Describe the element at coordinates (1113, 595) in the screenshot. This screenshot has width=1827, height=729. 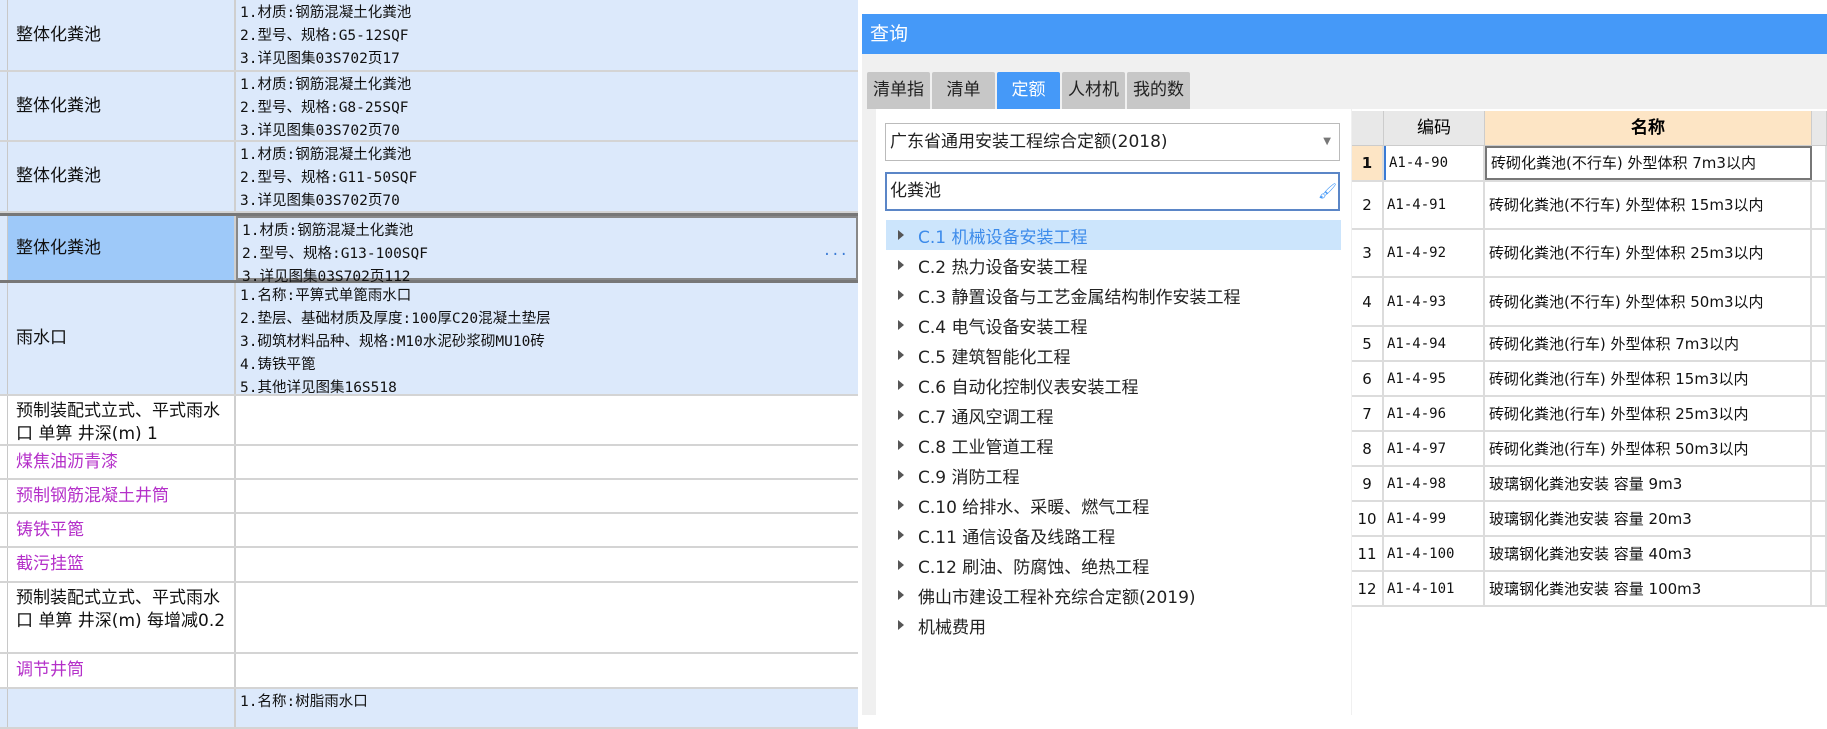
I see `tree-item: 佛山市建设工程补充综合定额(2019)` at that location.